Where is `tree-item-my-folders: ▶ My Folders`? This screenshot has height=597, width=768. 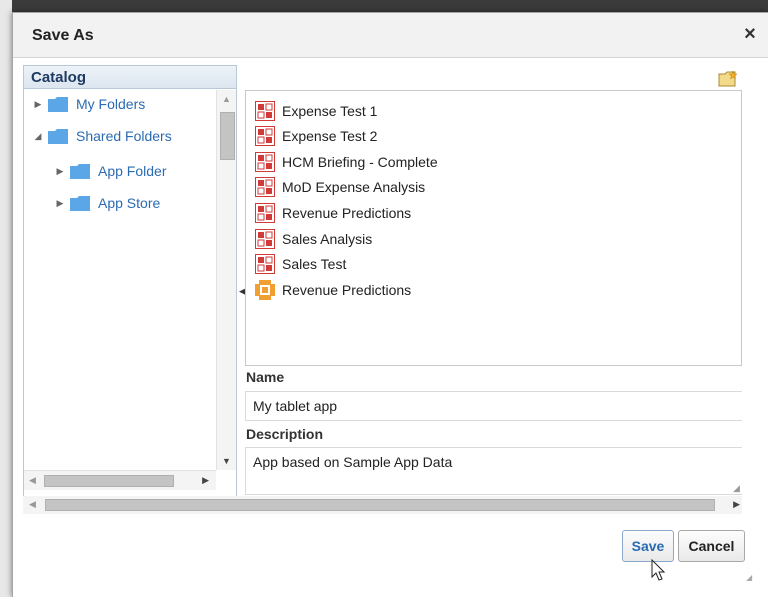 tree-item-my-folders: ▶ My Folders is located at coordinates (89, 104).